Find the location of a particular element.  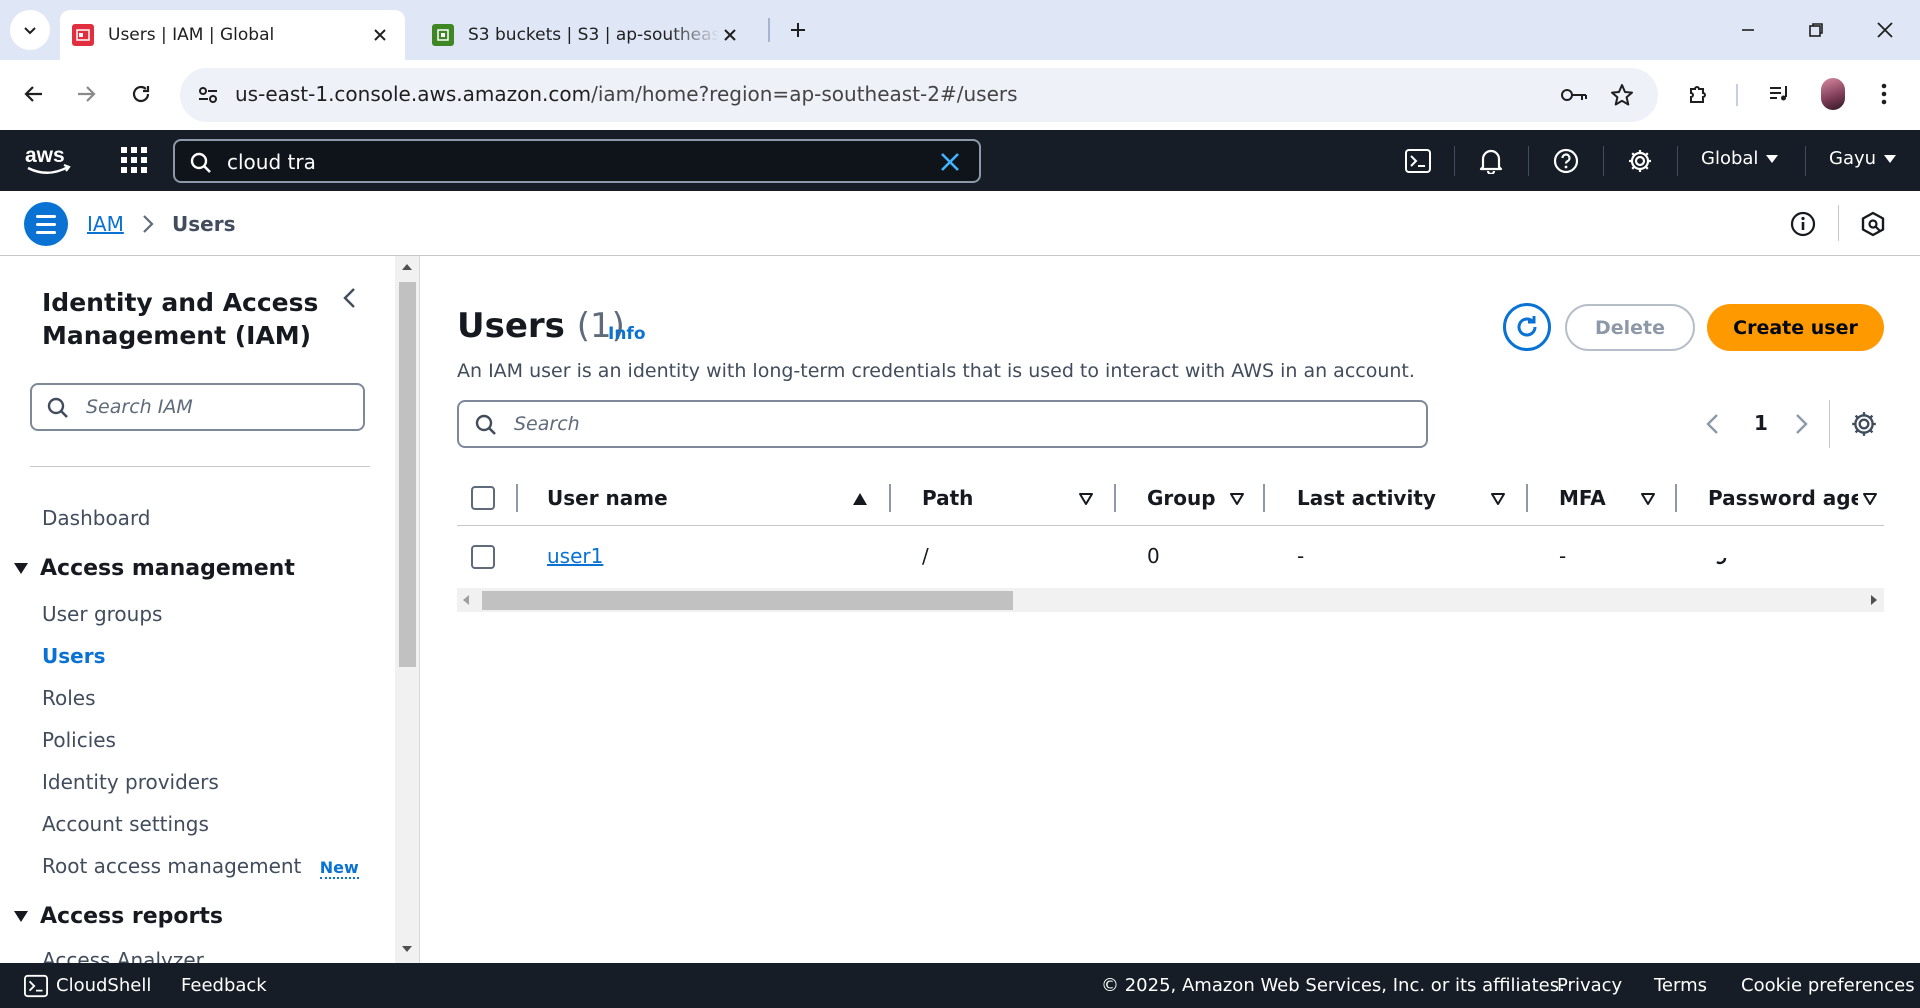

sidebar-item-root-access-management: Root access management New is located at coordinates (200, 866).